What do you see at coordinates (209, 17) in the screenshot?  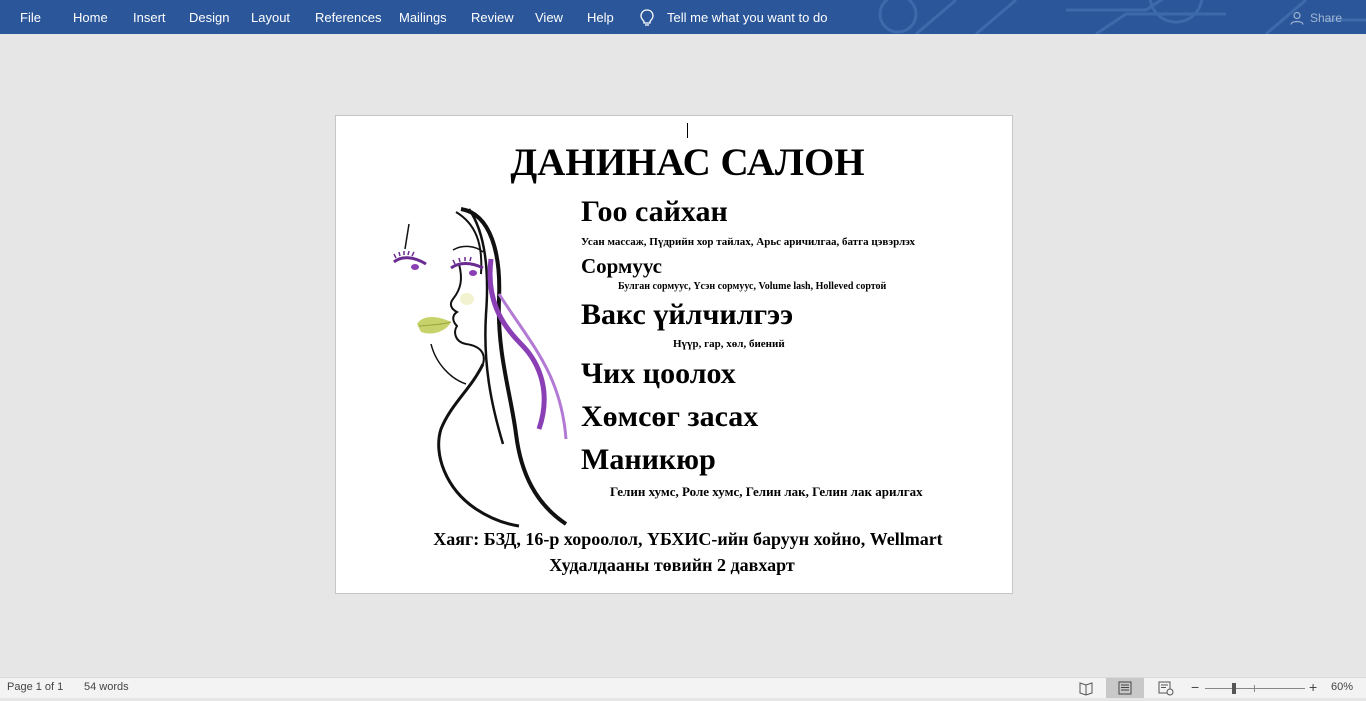 I see `tab-design: Design` at bounding box center [209, 17].